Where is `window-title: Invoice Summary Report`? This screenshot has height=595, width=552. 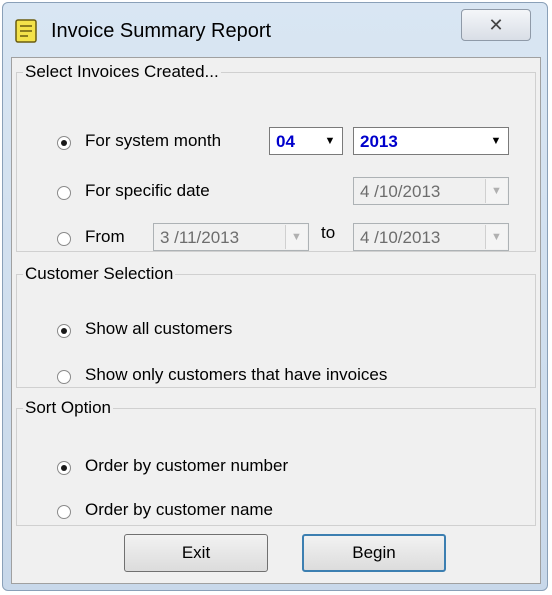 window-title: Invoice Summary Report is located at coordinates (161, 31).